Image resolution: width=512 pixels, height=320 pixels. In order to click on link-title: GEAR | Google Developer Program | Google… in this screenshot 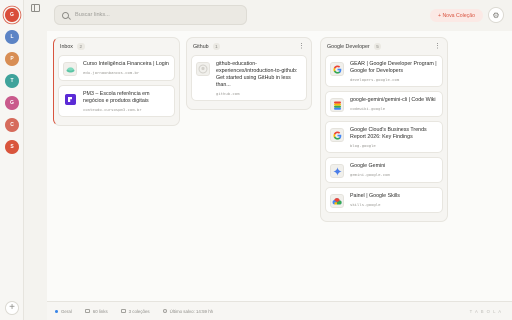, I will do `click(393, 67)`.